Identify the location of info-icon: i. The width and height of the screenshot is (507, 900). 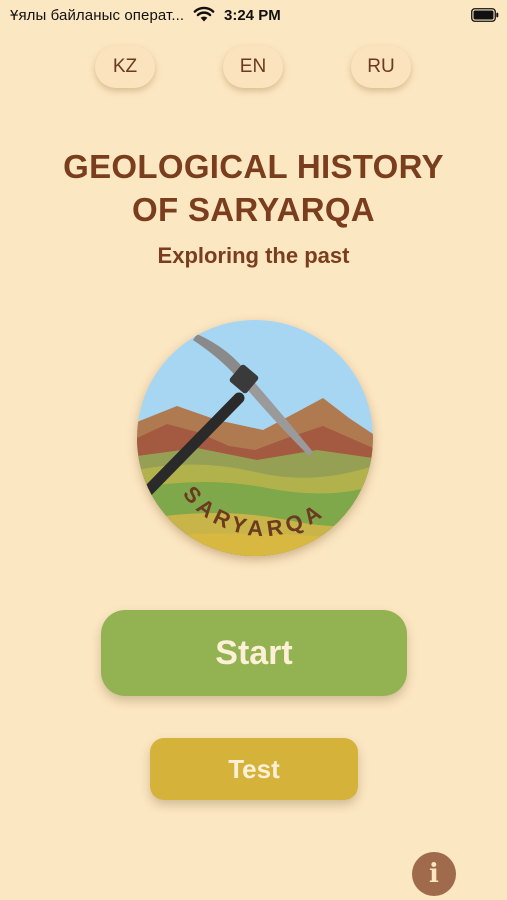
(434, 874).